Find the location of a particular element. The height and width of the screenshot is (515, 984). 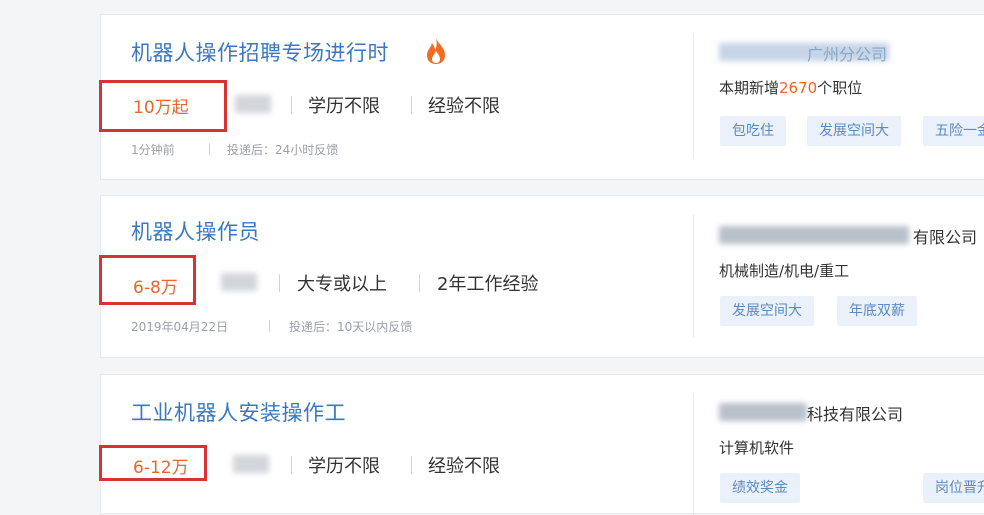

benefit-tag: 五险一金 is located at coordinates (953, 131).